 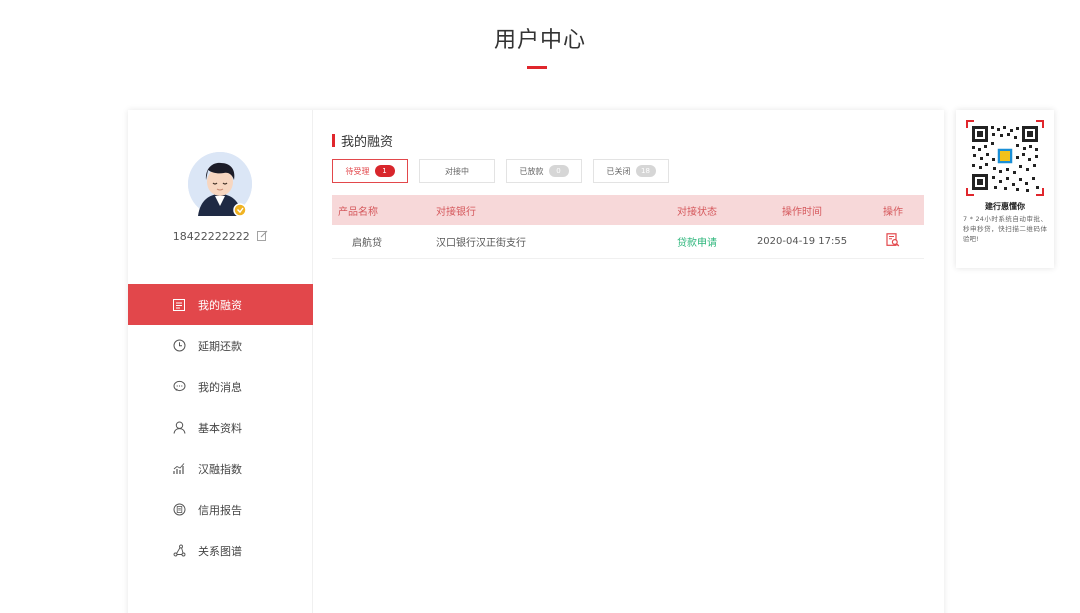 I want to click on sidebar-item-label: 信用报告, so click(x=220, y=510).